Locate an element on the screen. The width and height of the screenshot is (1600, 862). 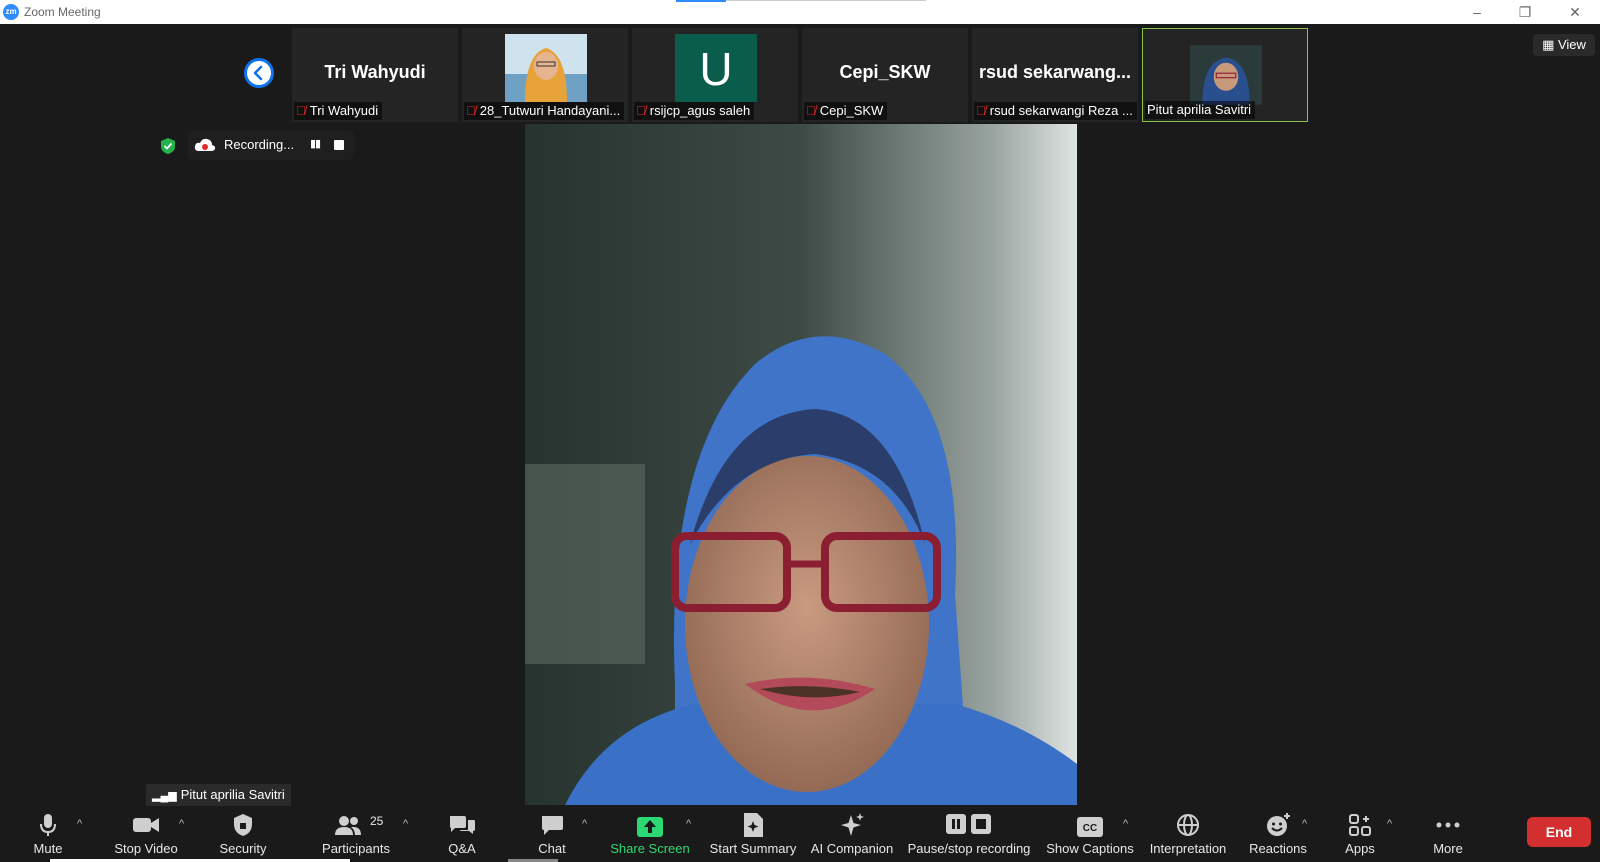
apps-button: Apps is located at coordinates (1360, 836).